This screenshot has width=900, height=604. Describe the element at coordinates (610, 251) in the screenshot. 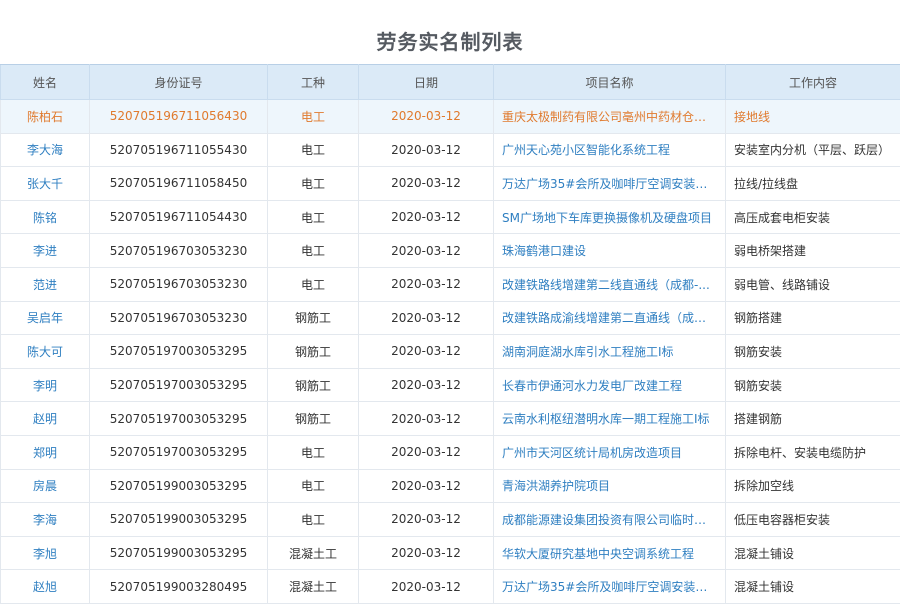

I see `cell-project-name: 珠海鹤港口建设` at that location.